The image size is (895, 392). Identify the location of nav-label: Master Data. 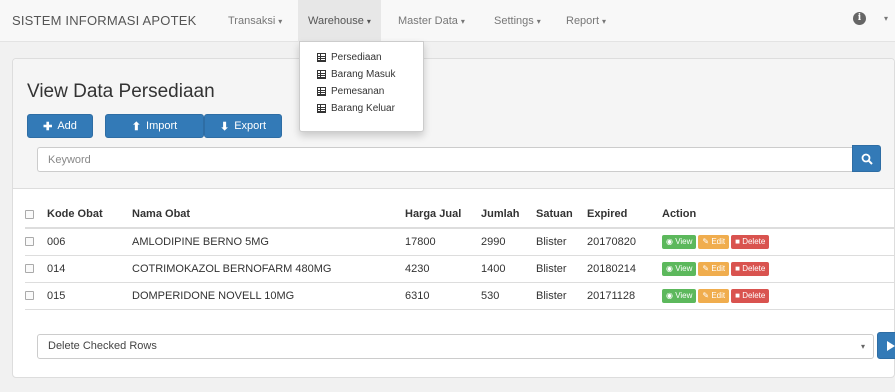
(428, 21).